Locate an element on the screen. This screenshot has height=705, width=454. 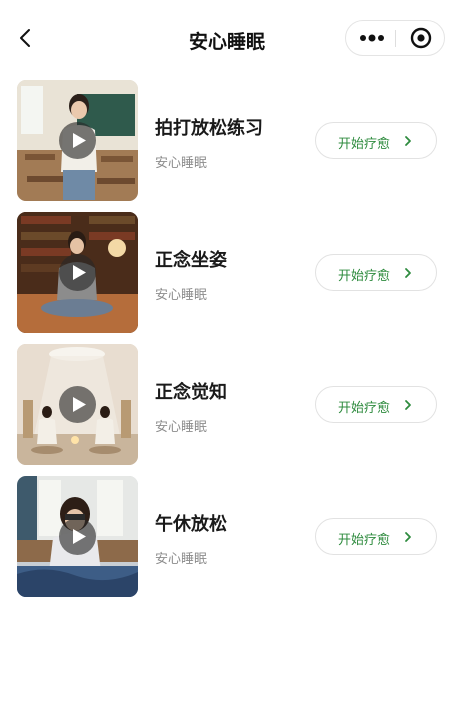
course-title: 午休放松 is located at coordinates (191, 524).